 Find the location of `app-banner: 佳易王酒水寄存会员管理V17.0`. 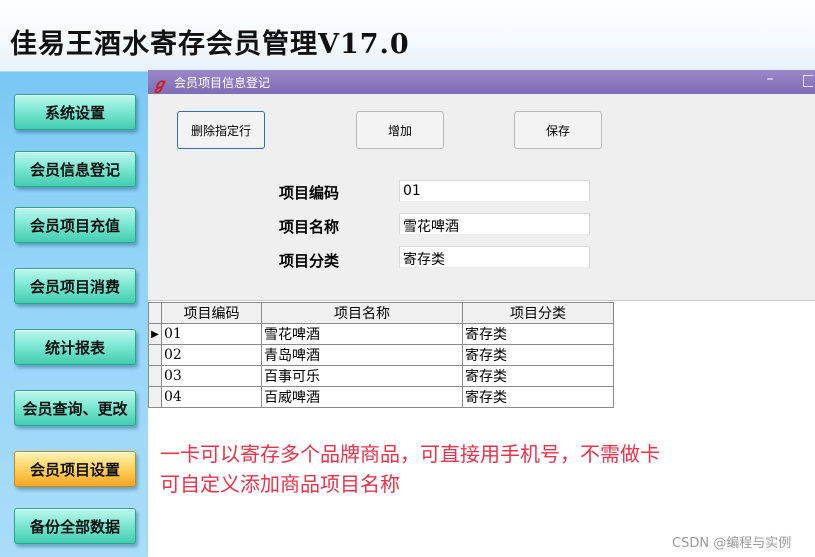

app-banner: 佳易王酒水寄存会员管理V17.0 is located at coordinates (407, 36).